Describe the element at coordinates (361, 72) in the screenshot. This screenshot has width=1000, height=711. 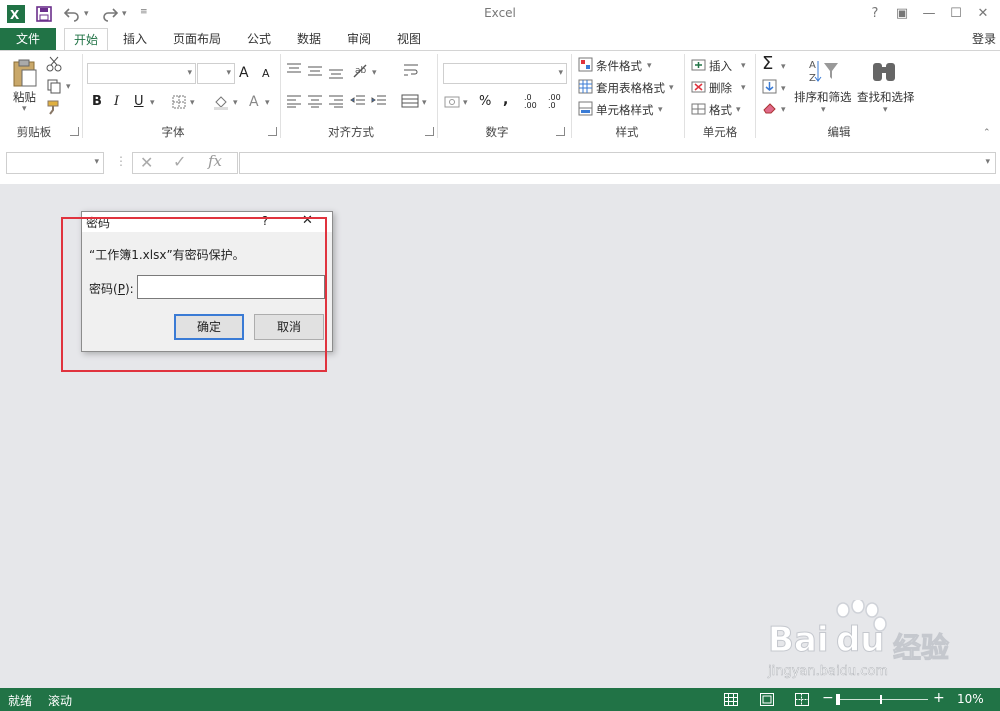
I see `orientation-icon: ab` at that location.